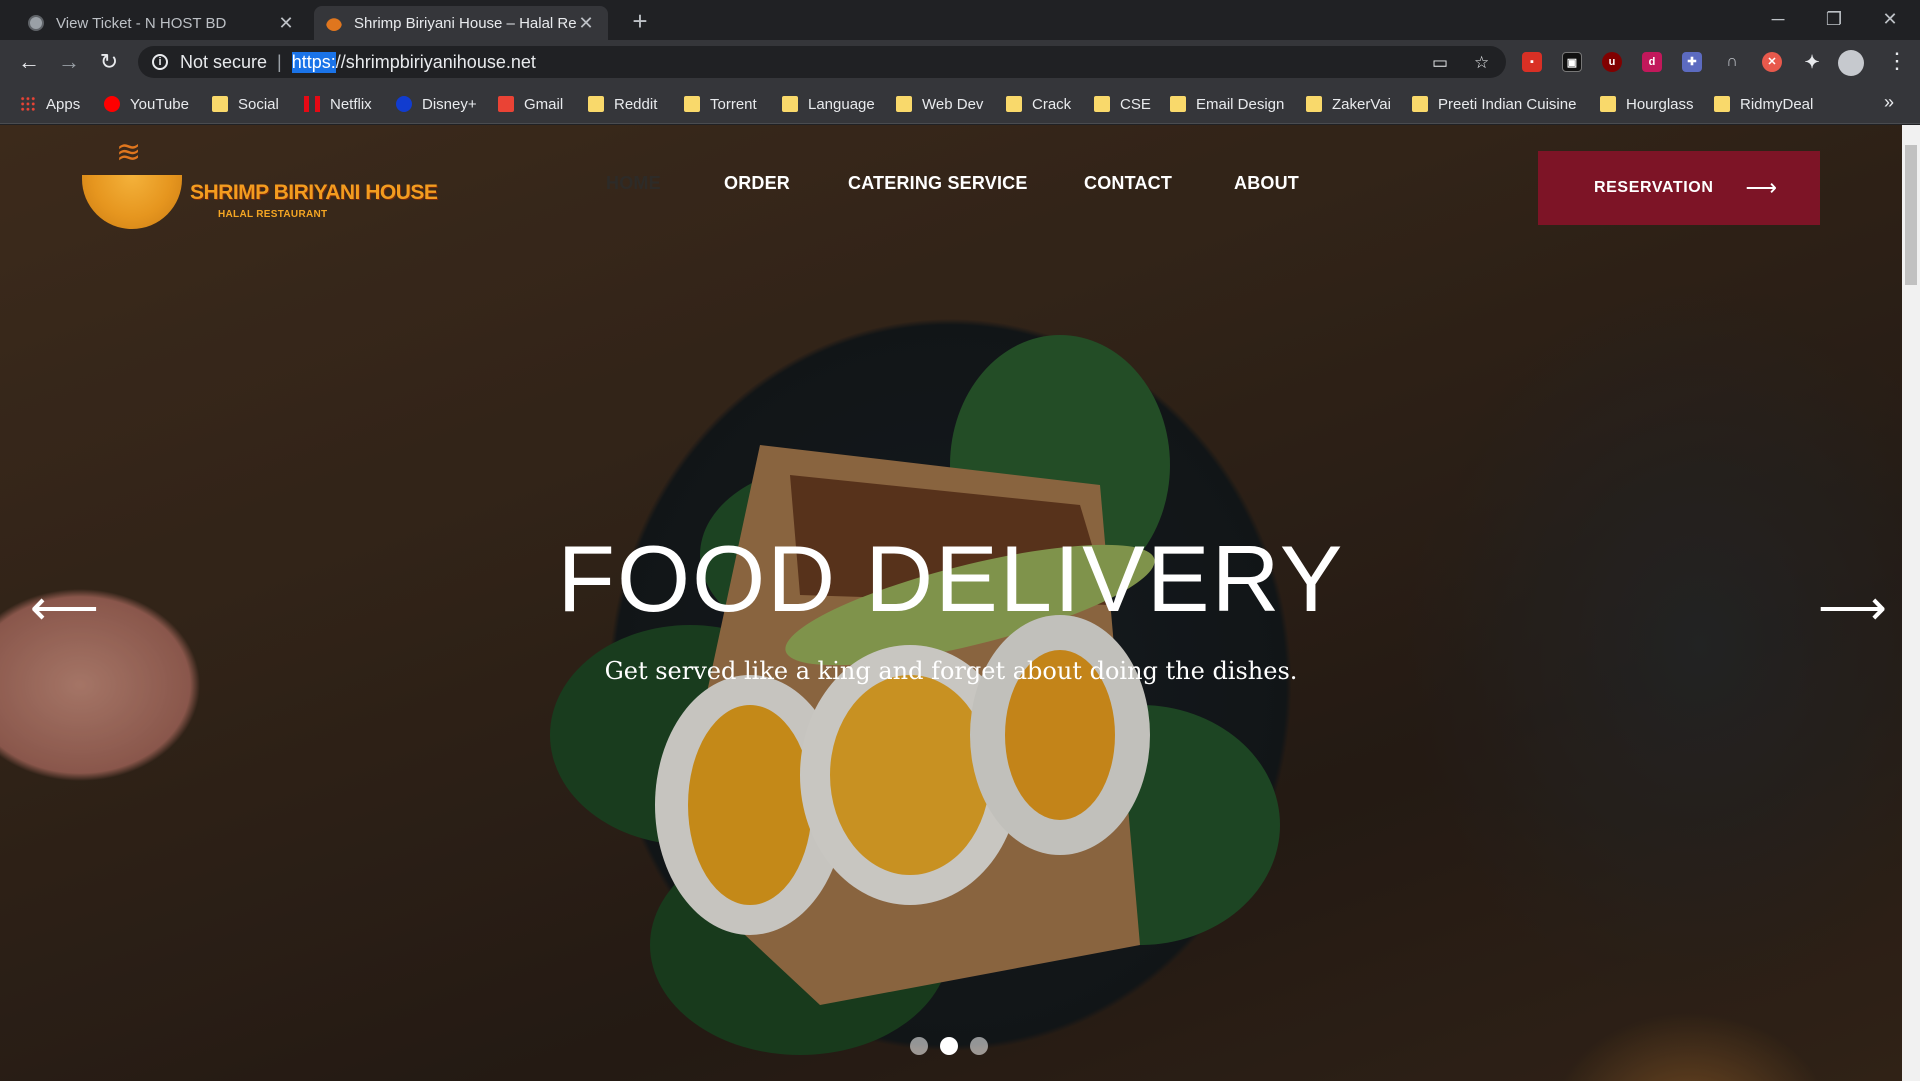 This screenshot has width=1920, height=1081. I want to click on minimize-button: ─, so click(1778, 20).